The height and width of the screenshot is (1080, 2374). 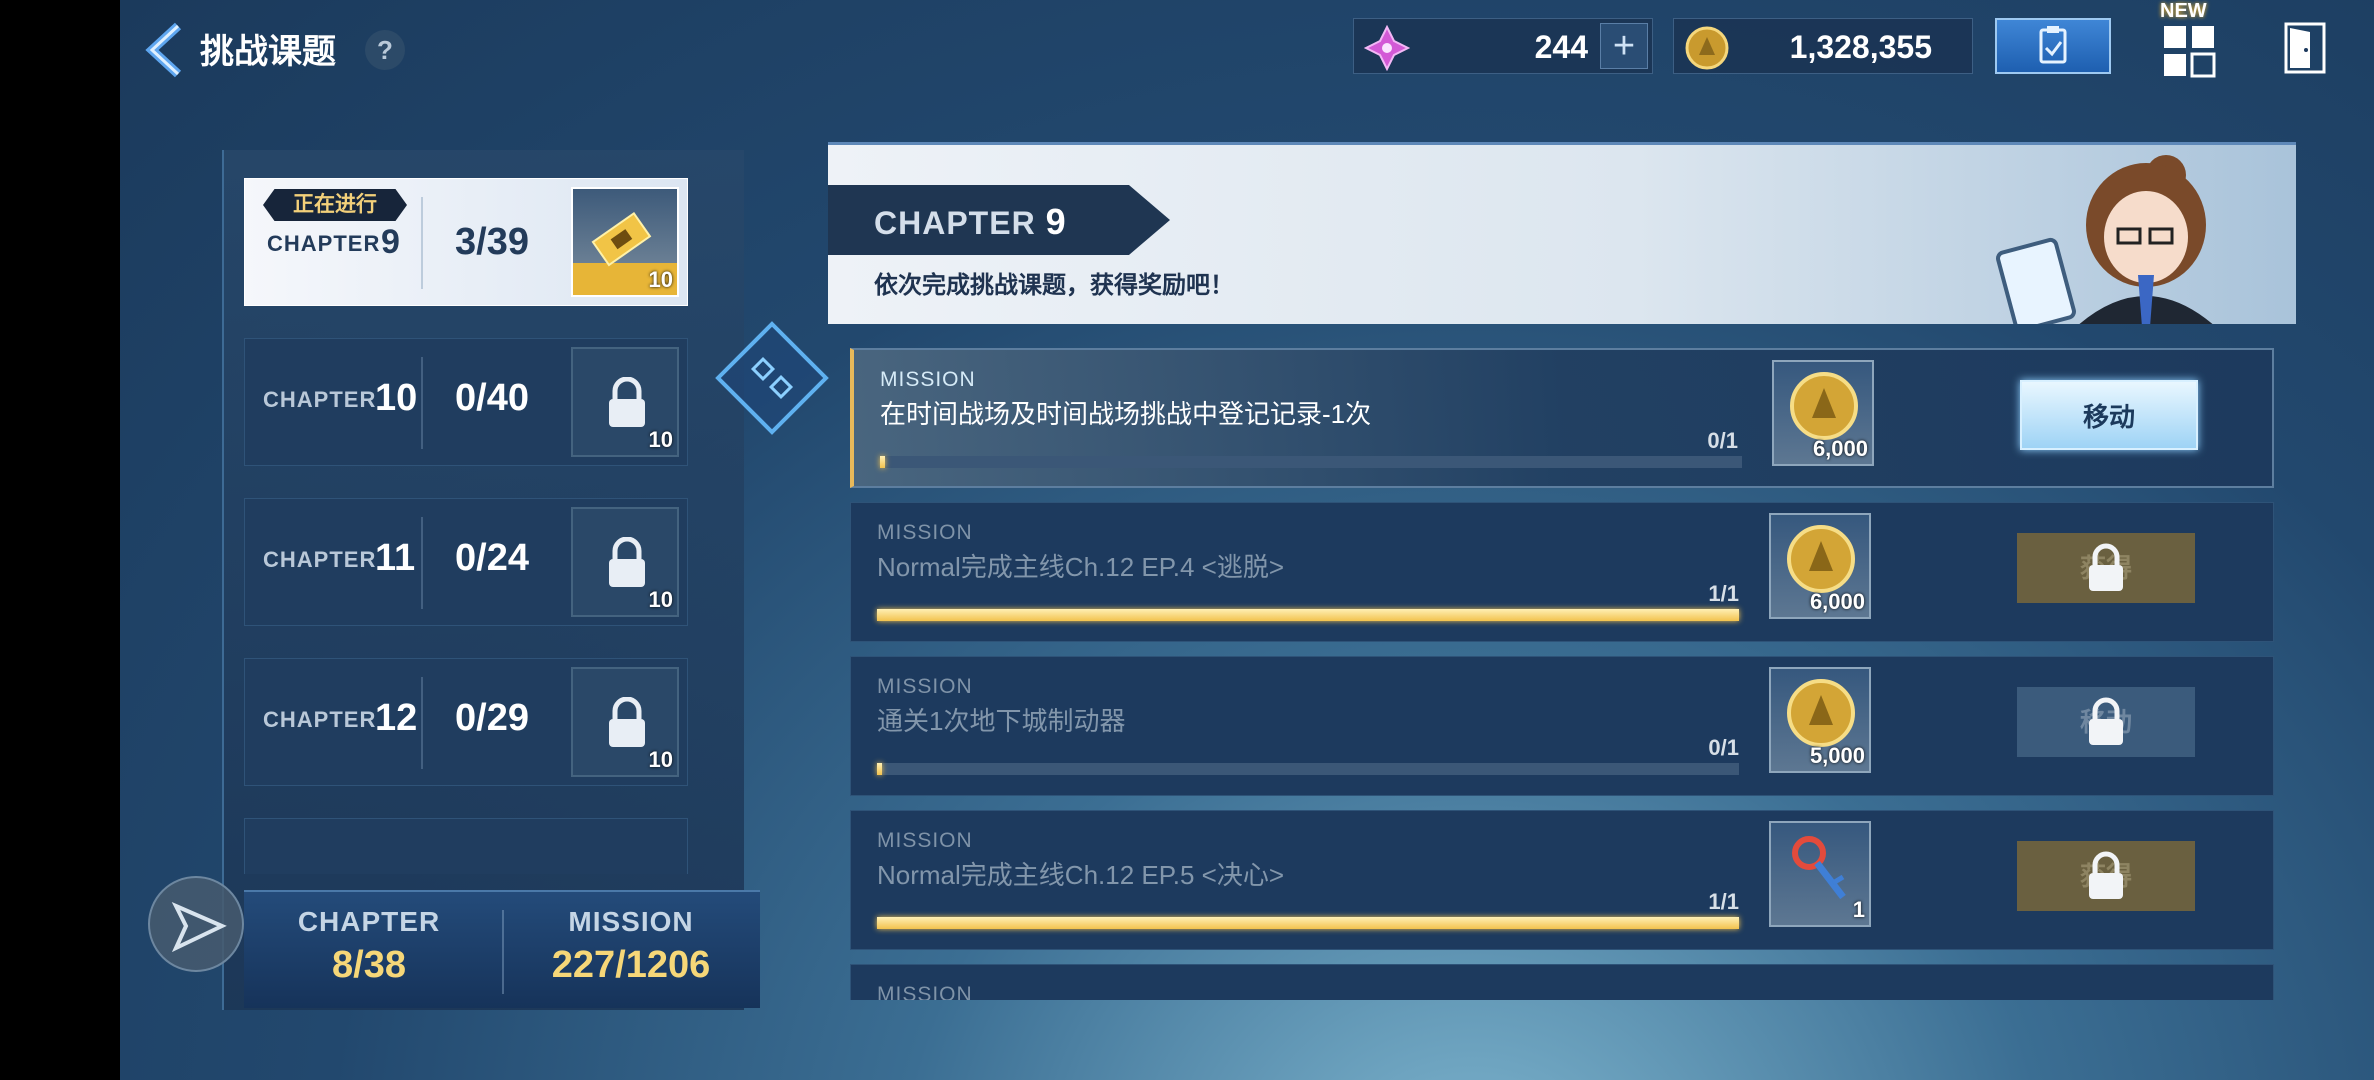 I want to click on chapter-summary: CHAPTER 8/38, so click(x=369, y=946).